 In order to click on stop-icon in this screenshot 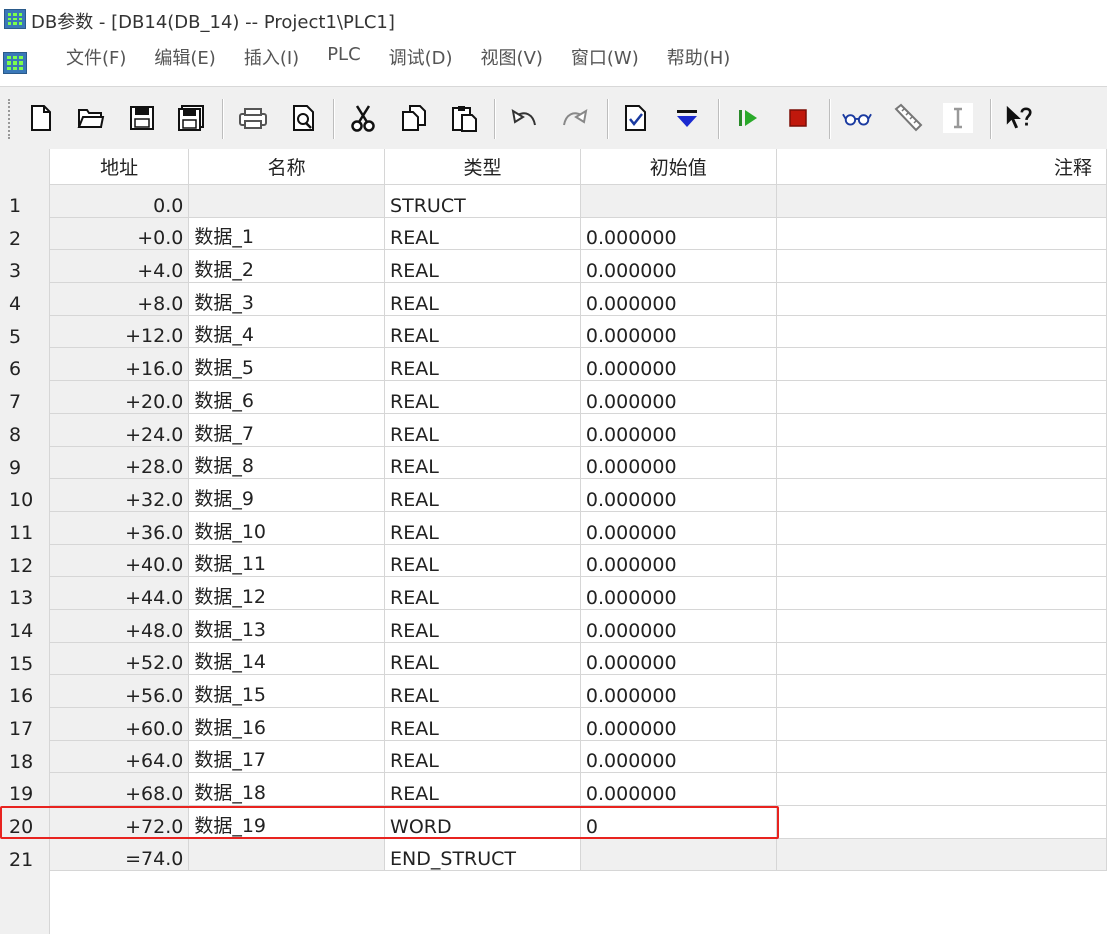, I will do `click(798, 118)`.